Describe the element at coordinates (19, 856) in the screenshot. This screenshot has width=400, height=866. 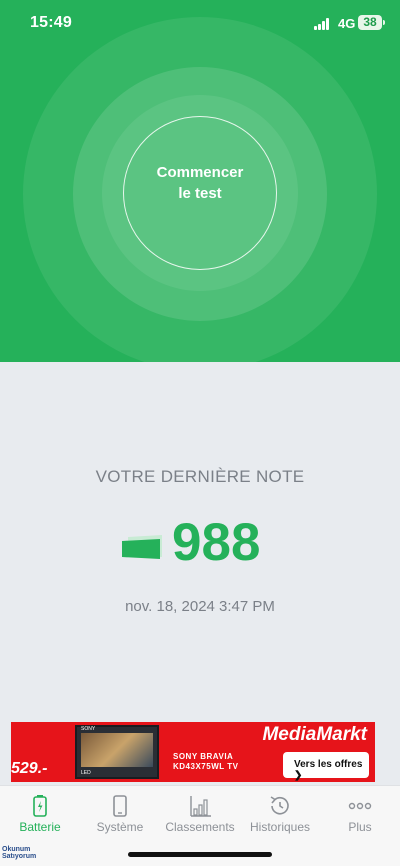
I see `watermark-line2: Satıyorum` at that location.